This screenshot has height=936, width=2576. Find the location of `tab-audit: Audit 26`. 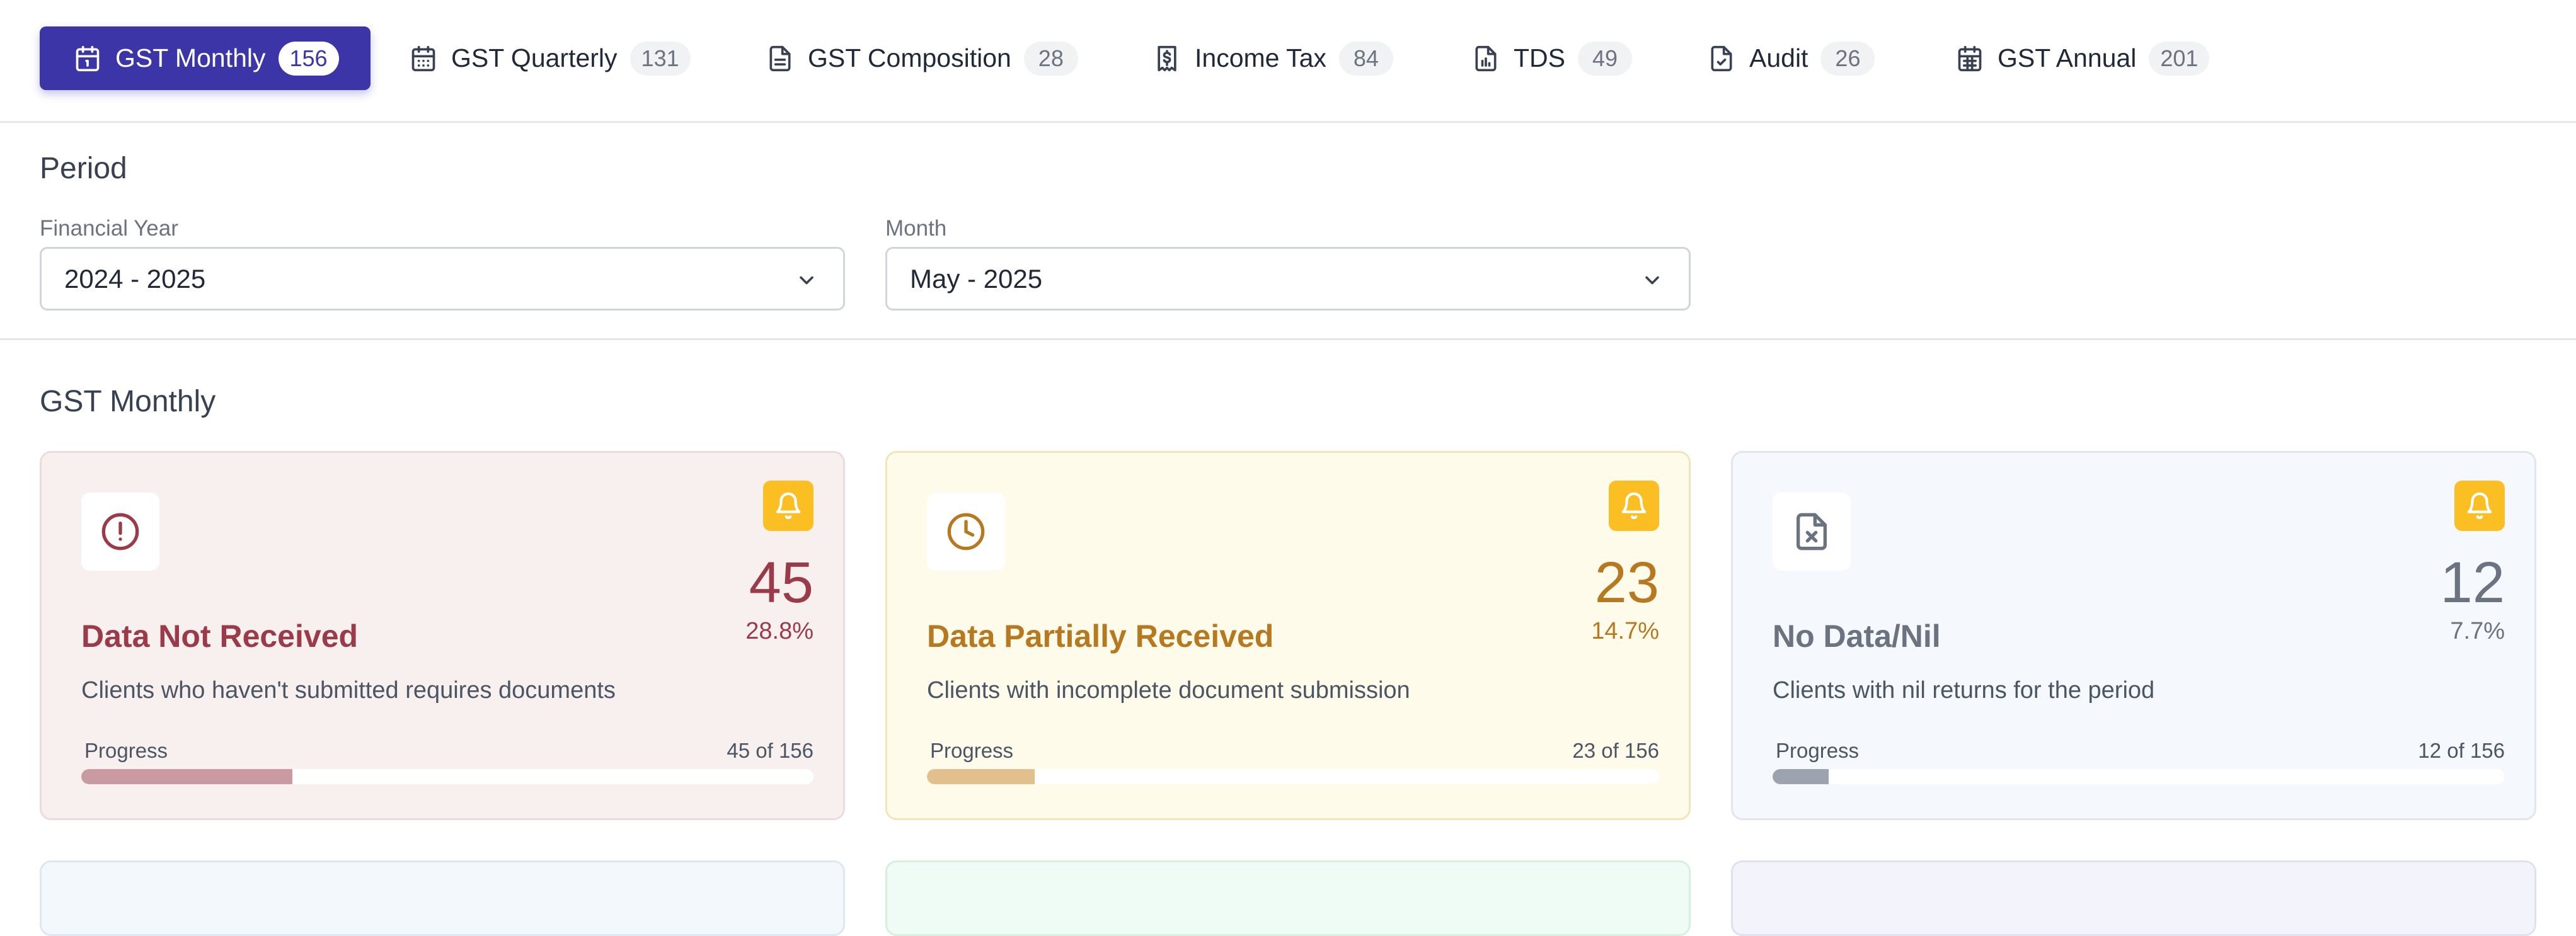

tab-audit: Audit 26 is located at coordinates (1791, 58).